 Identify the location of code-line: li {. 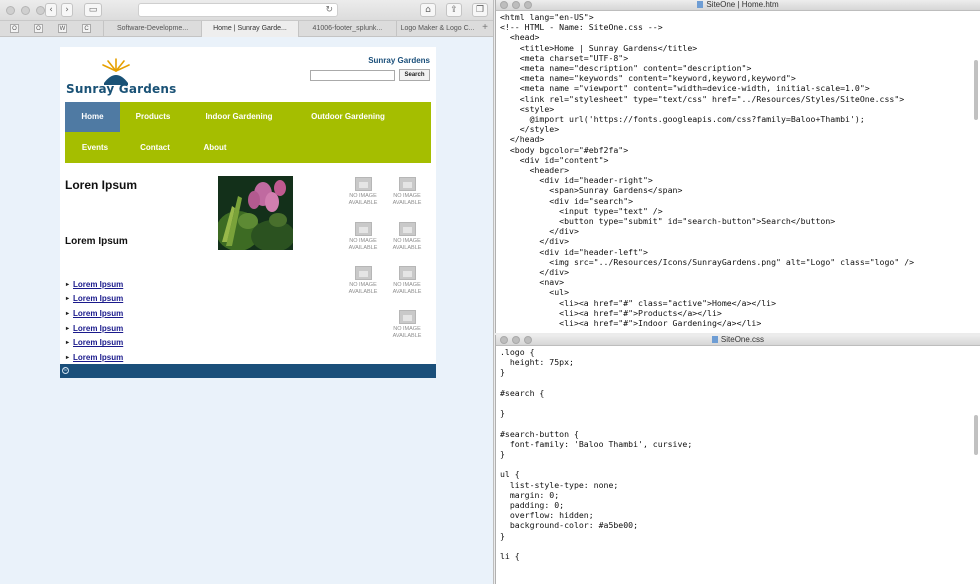
(510, 556).